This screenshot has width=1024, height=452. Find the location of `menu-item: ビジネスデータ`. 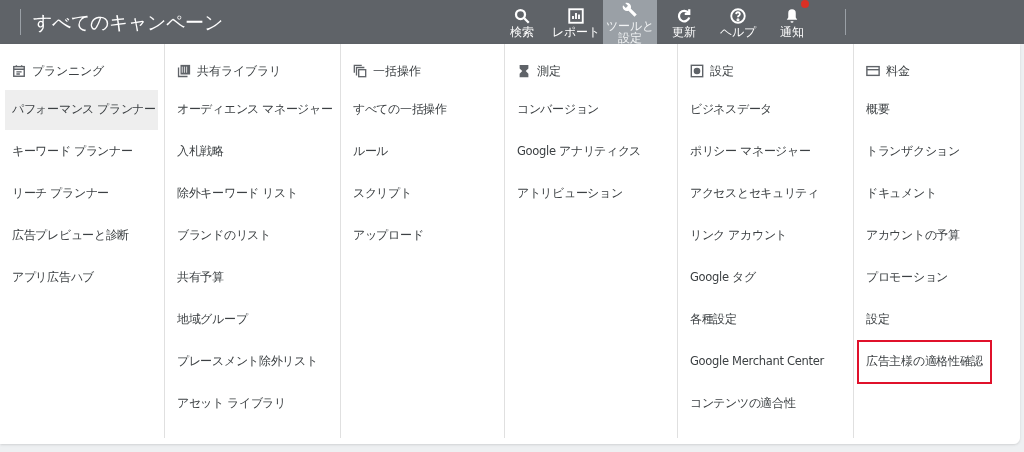

menu-item: ビジネスデータ is located at coordinates (731, 110).